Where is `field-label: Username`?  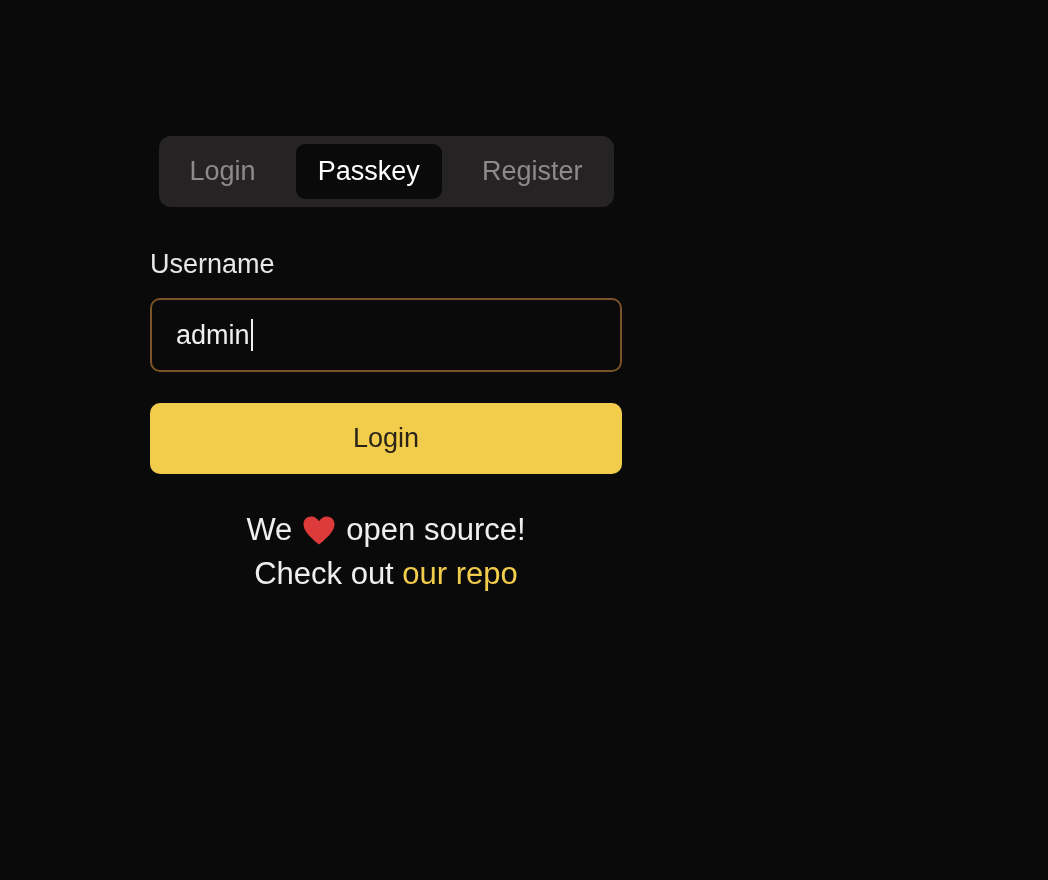 field-label: Username is located at coordinates (213, 264).